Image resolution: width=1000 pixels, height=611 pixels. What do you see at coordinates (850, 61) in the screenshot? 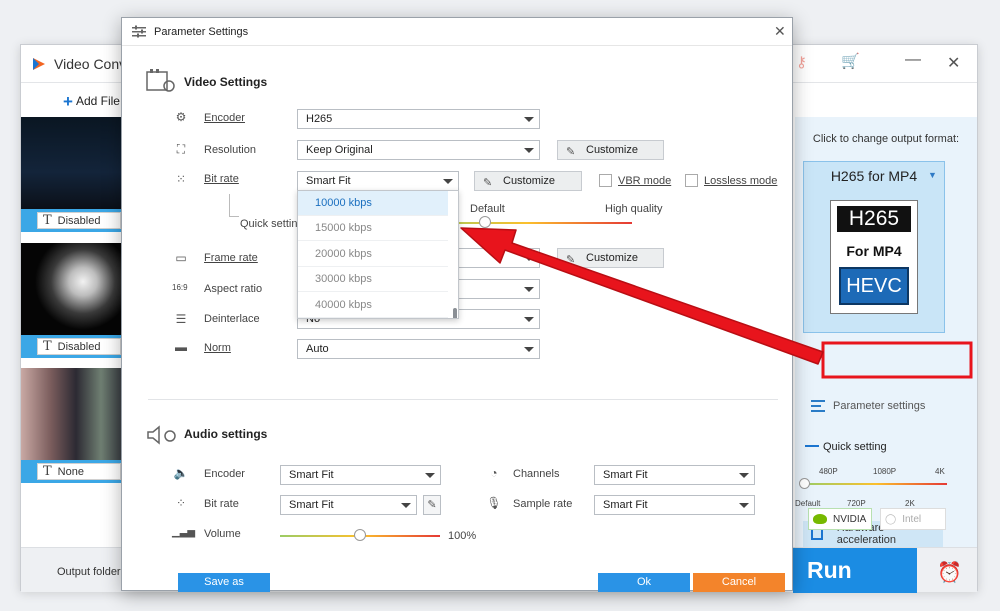
I see `cart-icon: 🛒` at bounding box center [850, 61].